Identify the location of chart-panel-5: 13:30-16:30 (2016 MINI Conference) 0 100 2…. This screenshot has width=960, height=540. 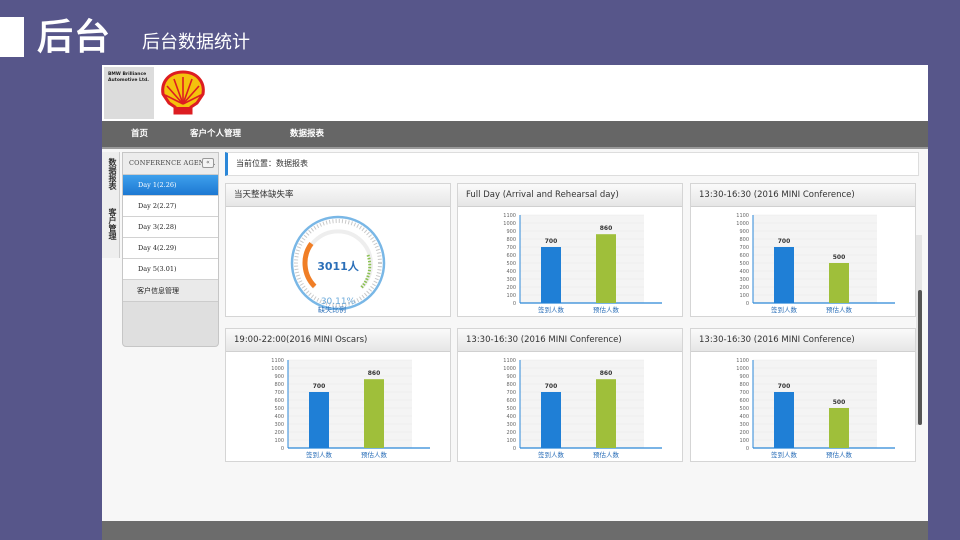
(803, 395).